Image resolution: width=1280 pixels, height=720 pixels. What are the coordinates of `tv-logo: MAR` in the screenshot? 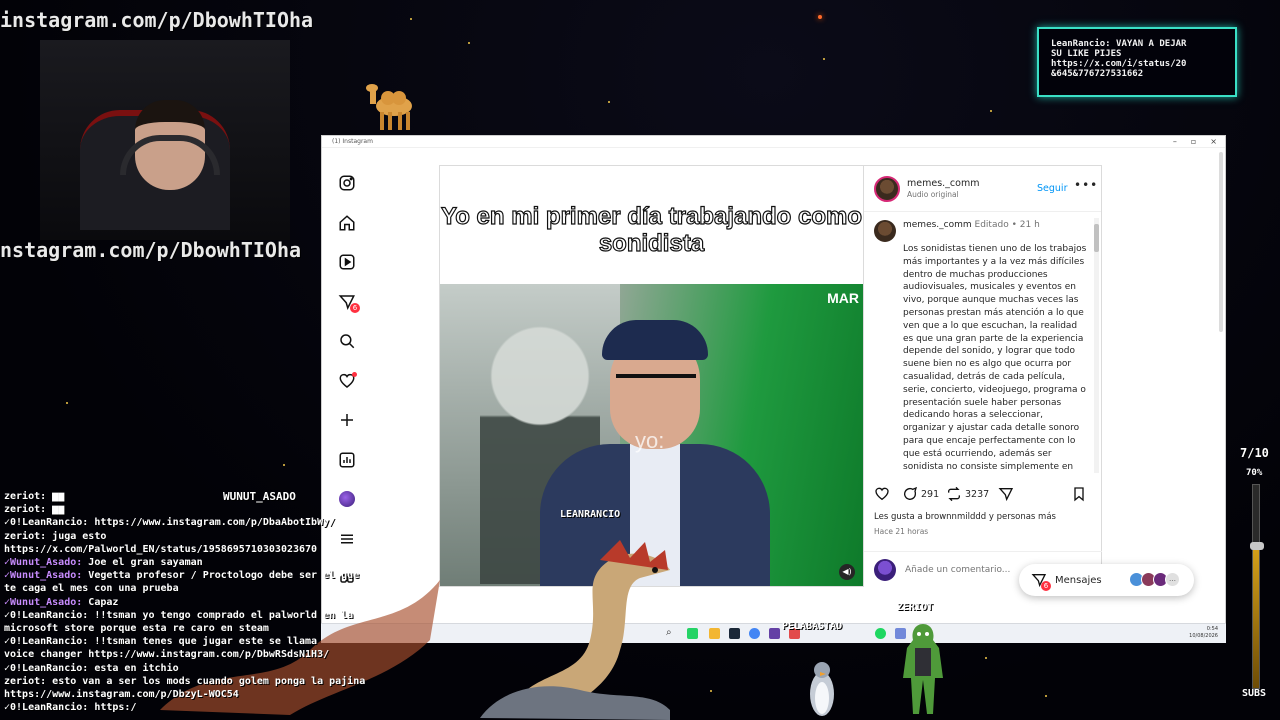 It's located at (843, 298).